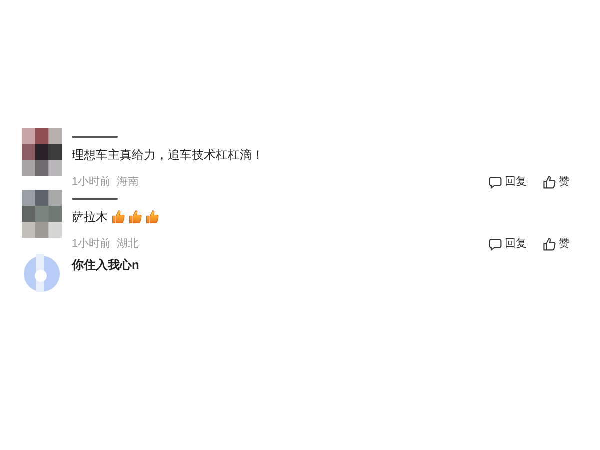  I want to click on comment-text: 萨拉木, so click(90, 217).